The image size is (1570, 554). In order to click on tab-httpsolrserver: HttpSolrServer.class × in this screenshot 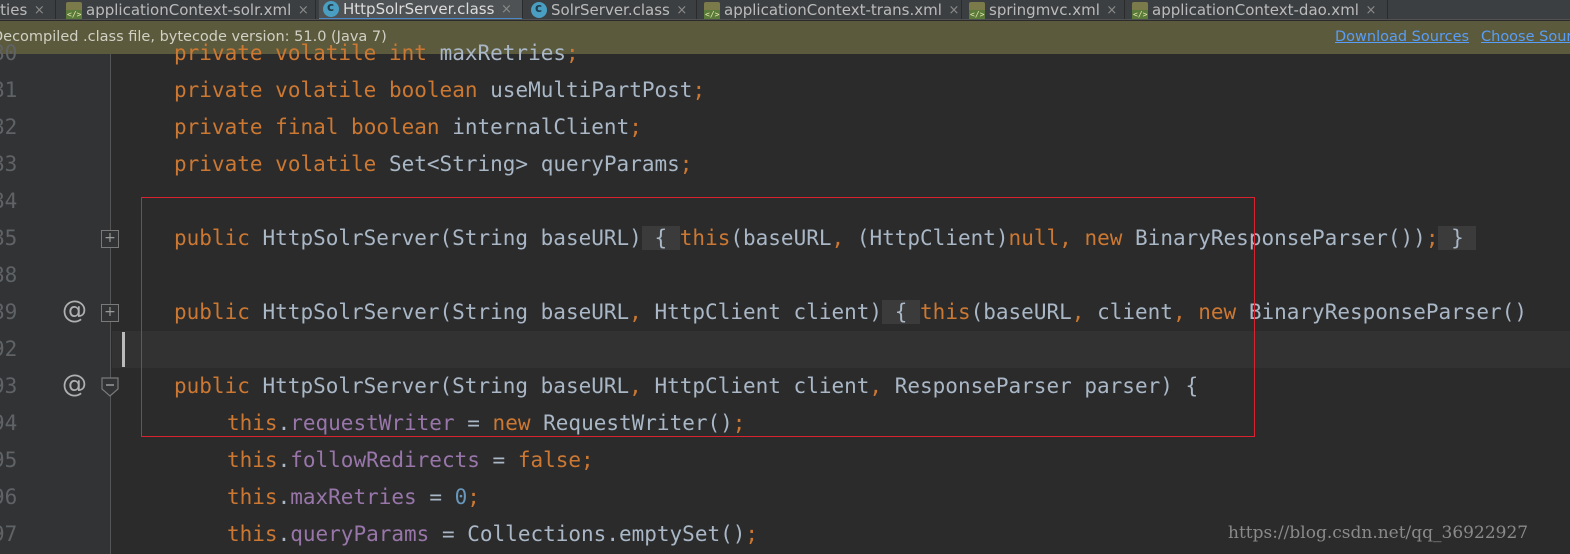, I will do `click(421, 9)`.